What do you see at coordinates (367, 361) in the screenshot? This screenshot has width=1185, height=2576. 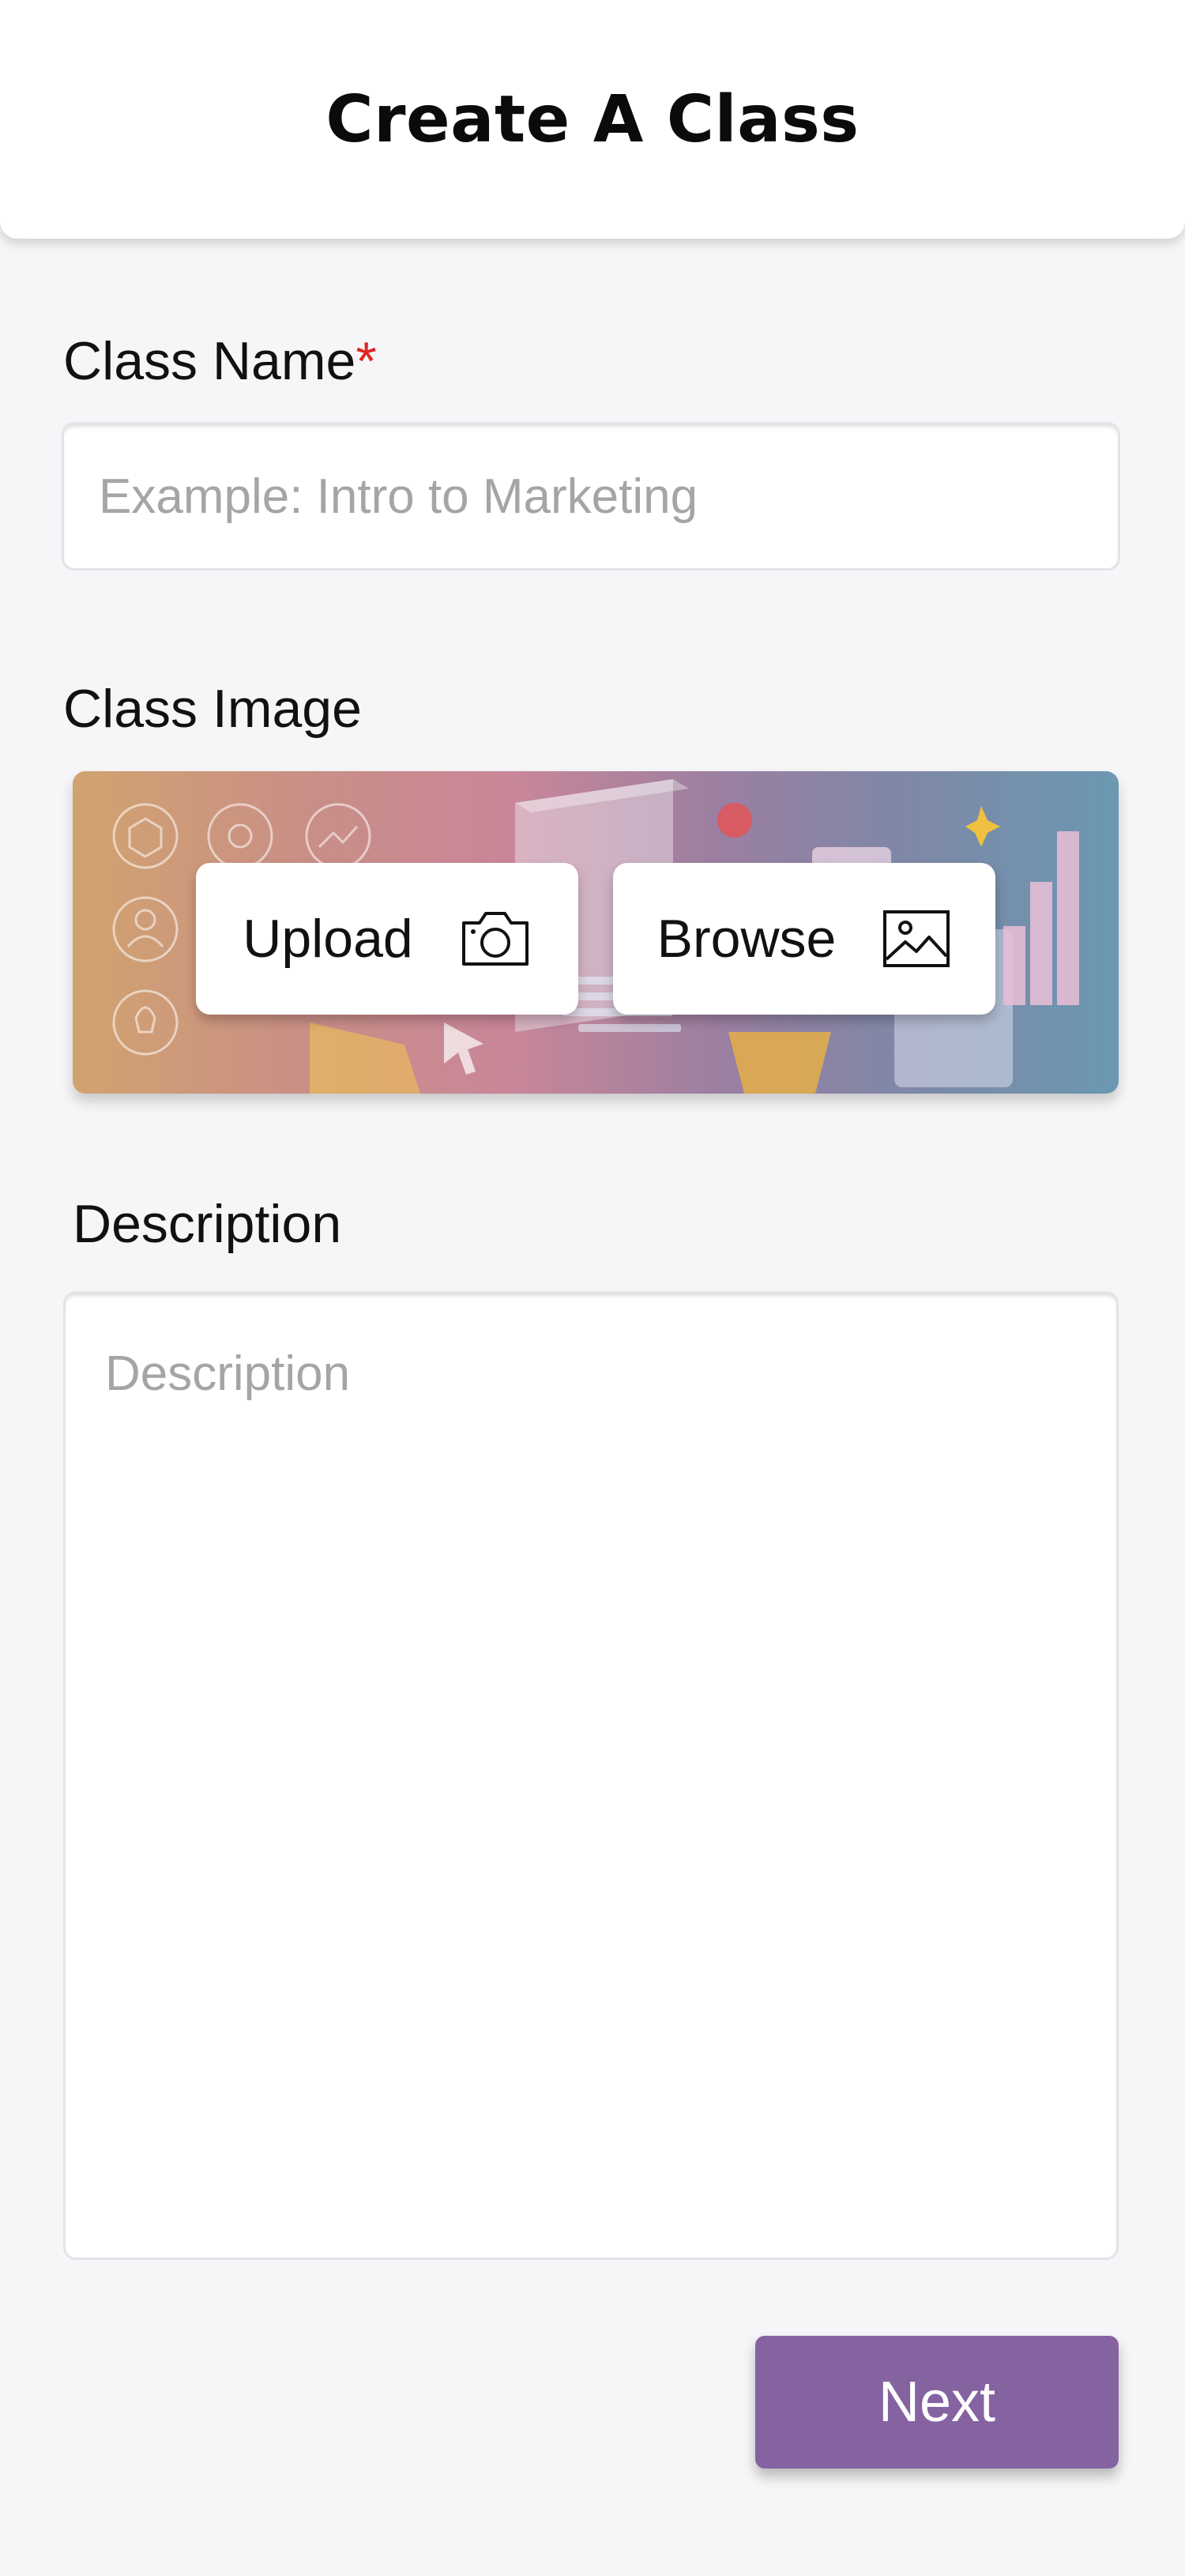 I see `required-asterisk: *` at bounding box center [367, 361].